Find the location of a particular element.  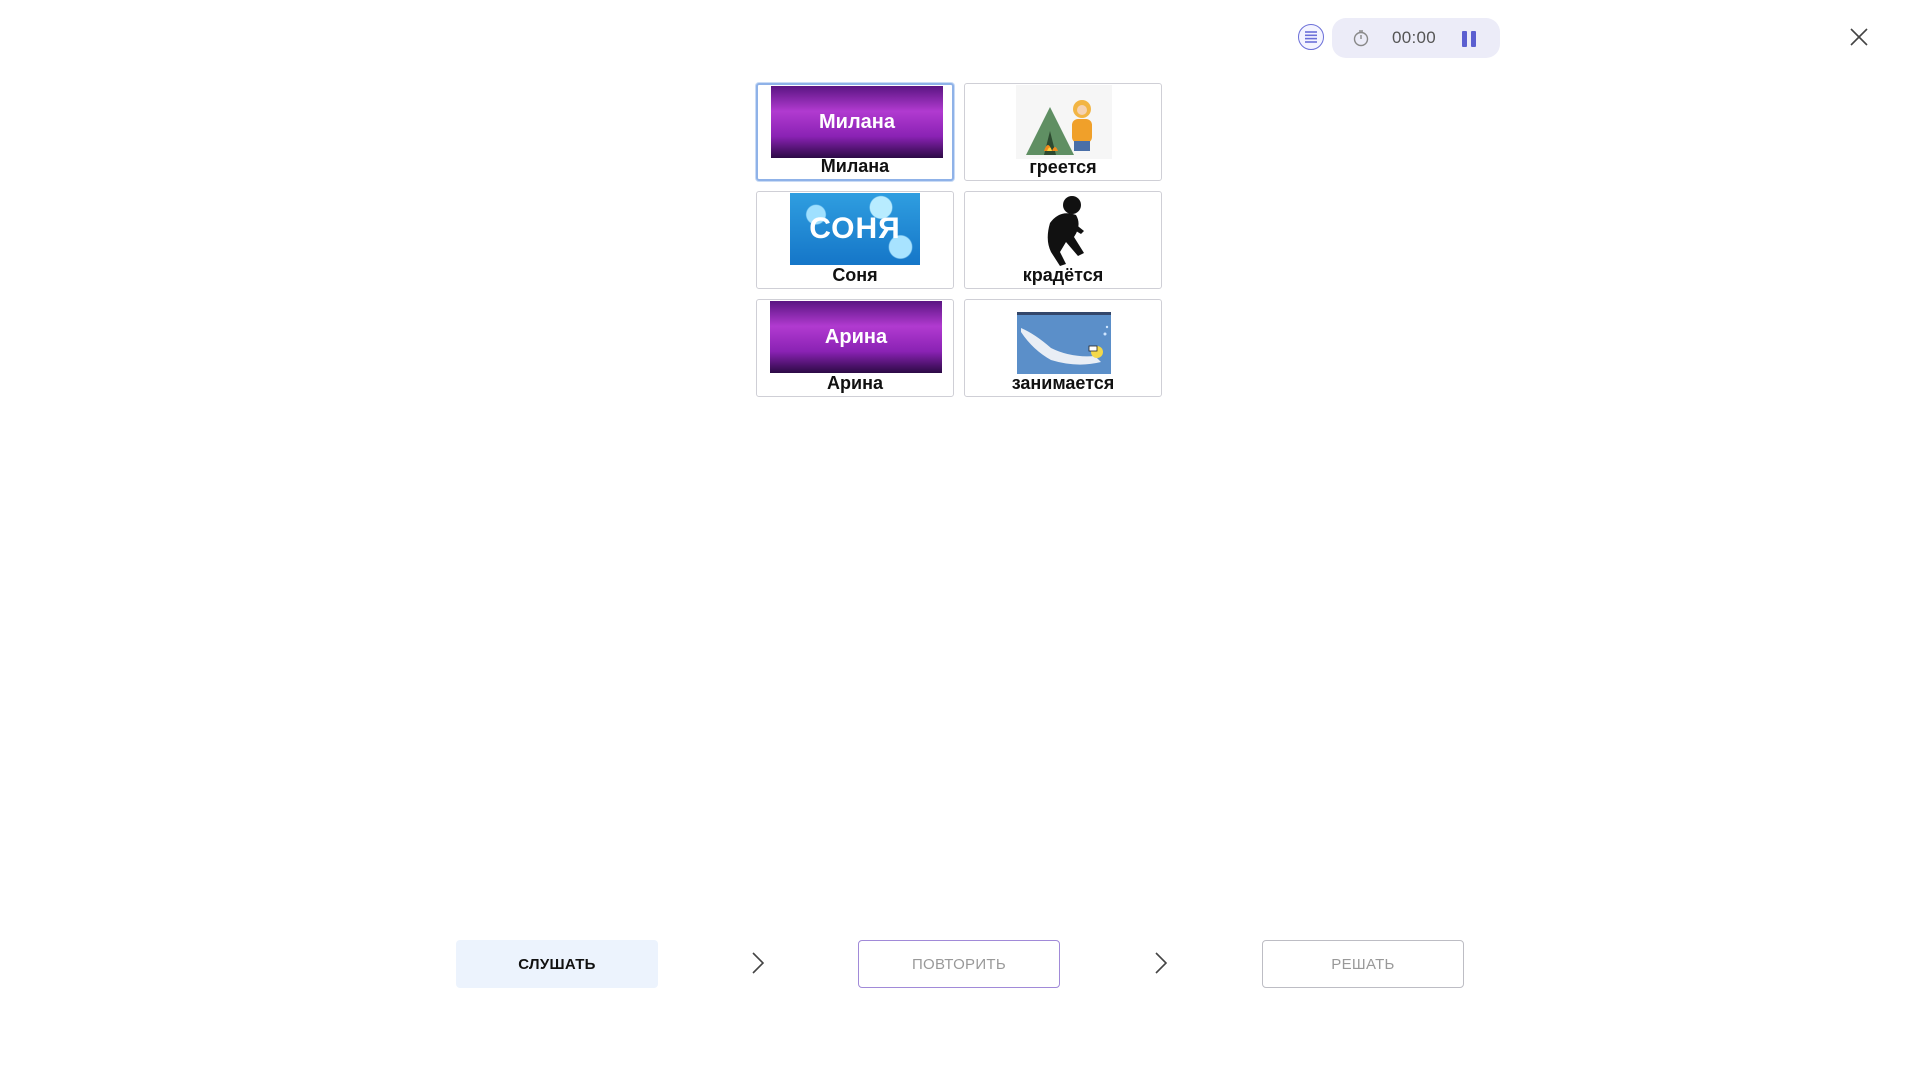

list-icon is located at coordinates (1311, 37).